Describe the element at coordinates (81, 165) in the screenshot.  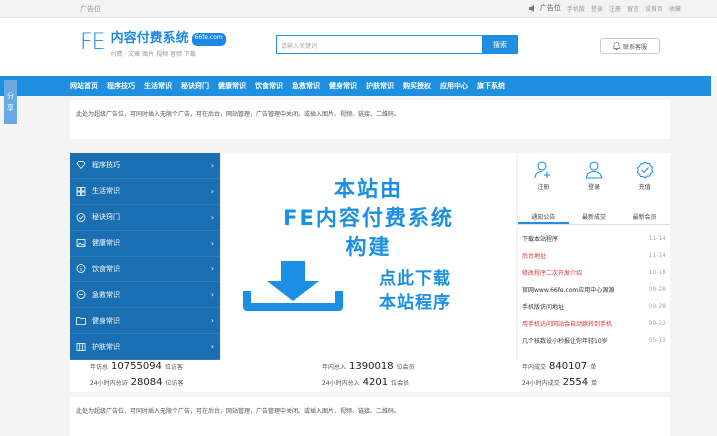
I see `diamond-icon` at that location.